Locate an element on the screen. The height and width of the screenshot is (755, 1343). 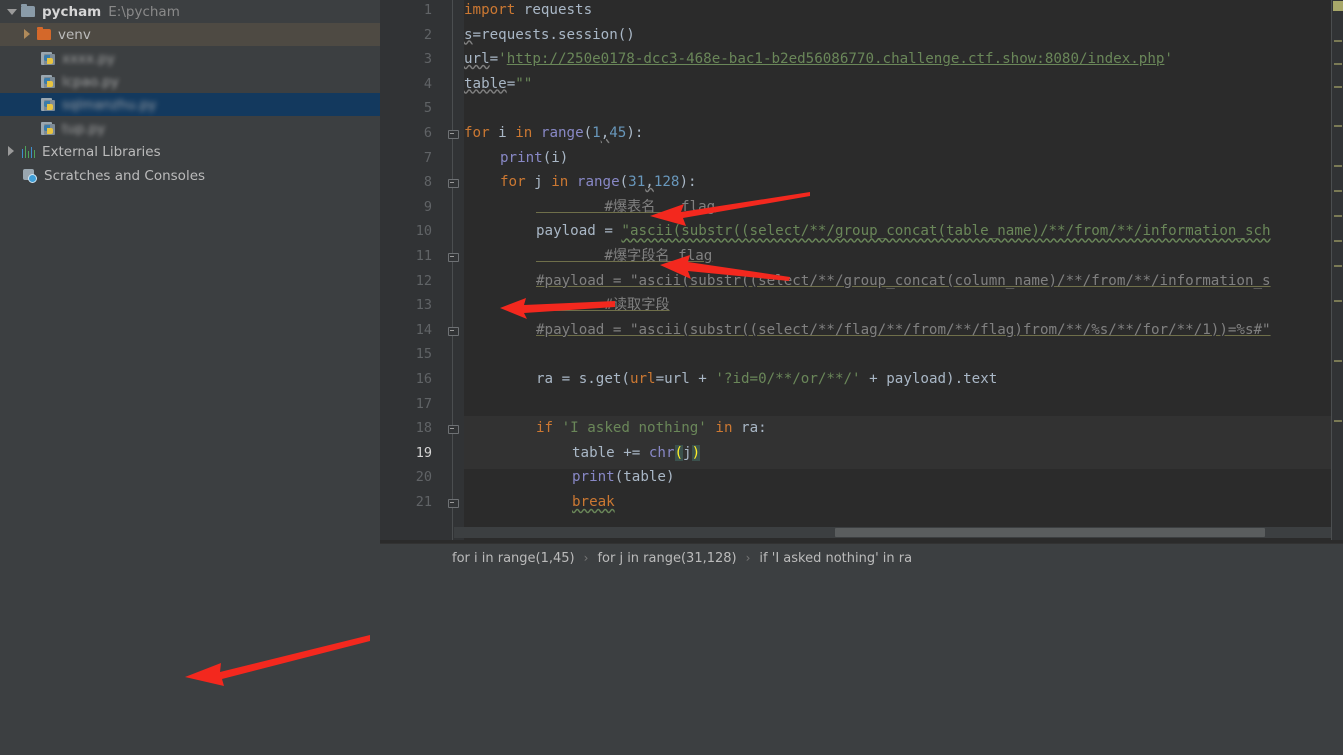
project-root-label: pycham is located at coordinates (72, 11).